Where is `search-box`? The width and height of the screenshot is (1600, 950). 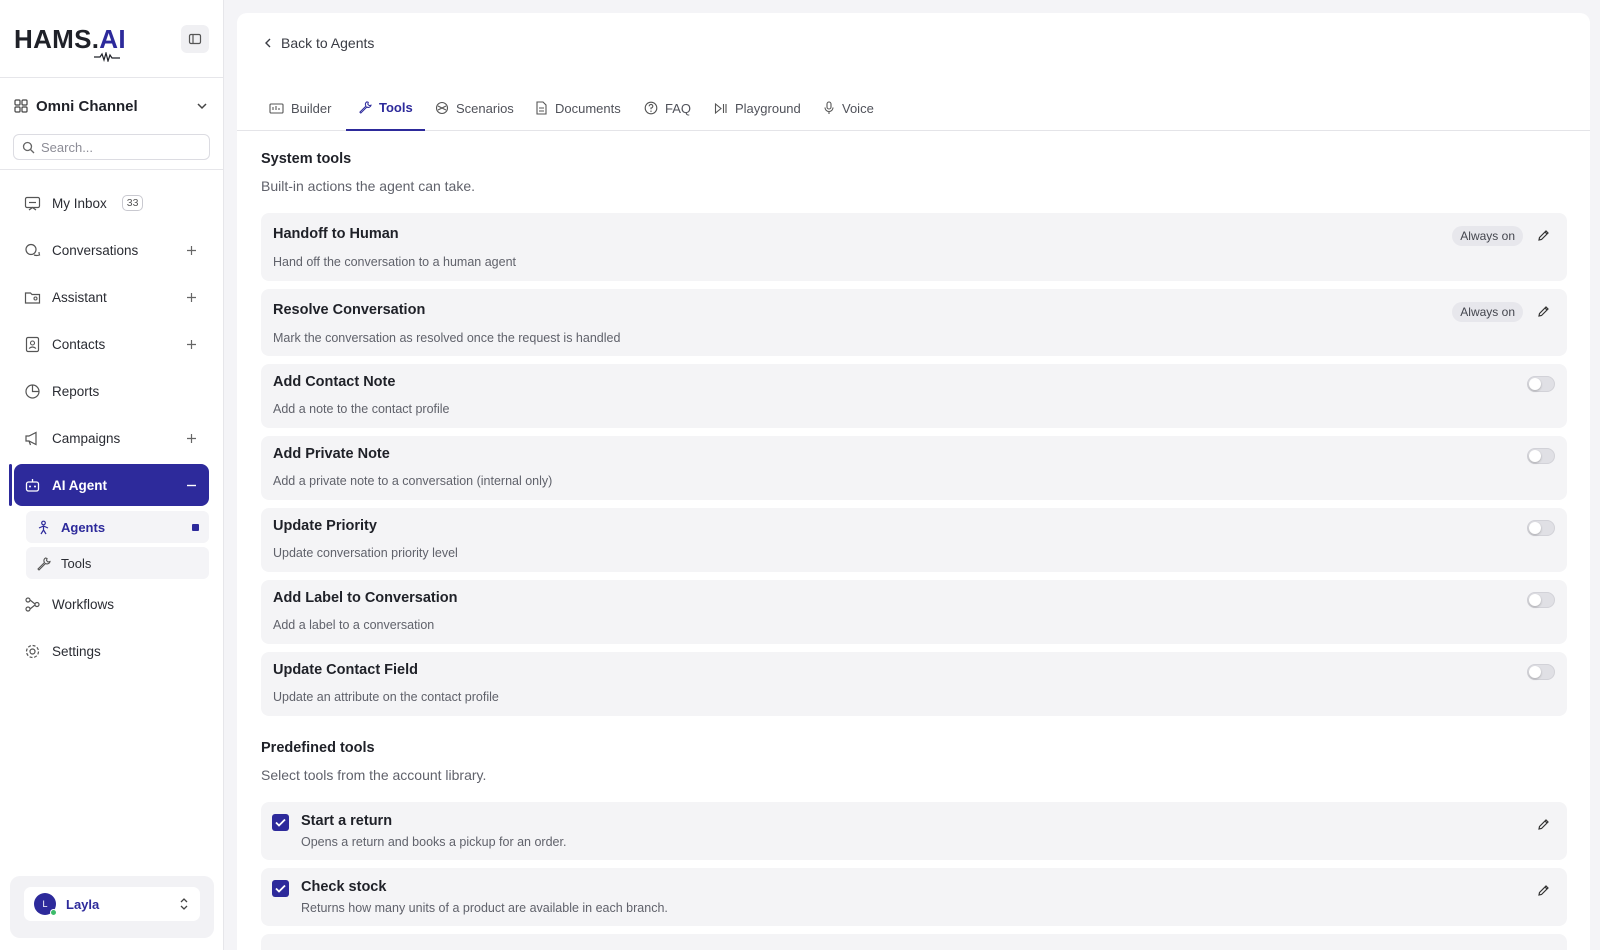 search-box is located at coordinates (111, 147).